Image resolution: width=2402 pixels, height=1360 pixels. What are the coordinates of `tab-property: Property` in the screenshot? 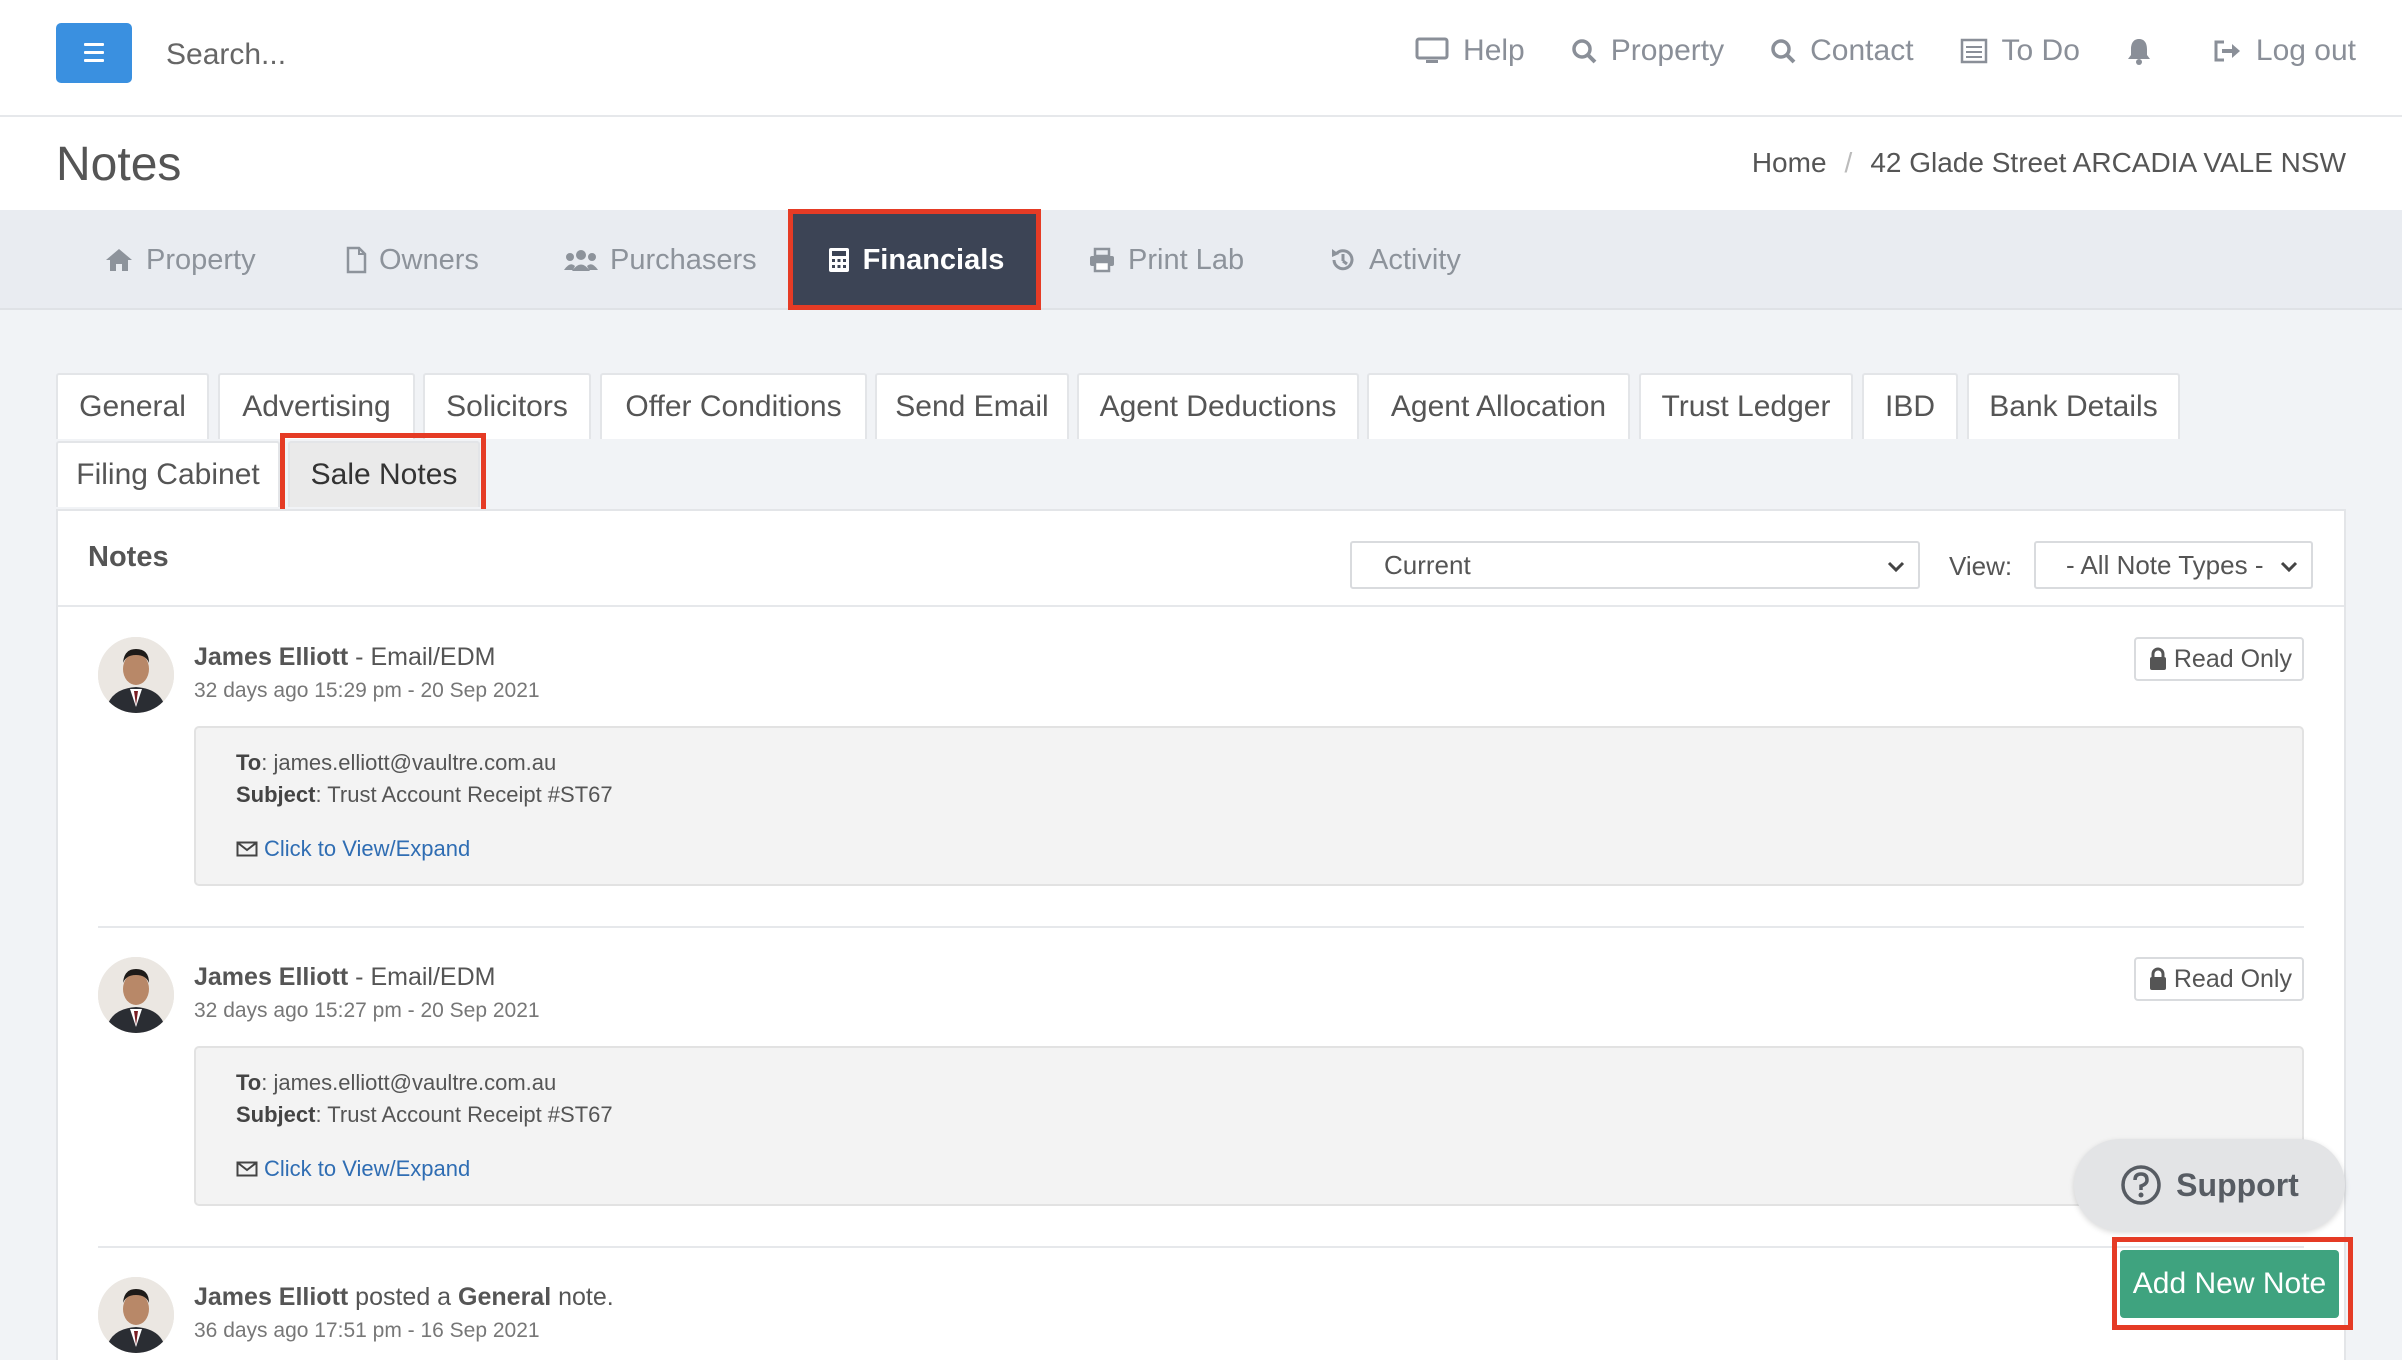 It's located at (180, 260).